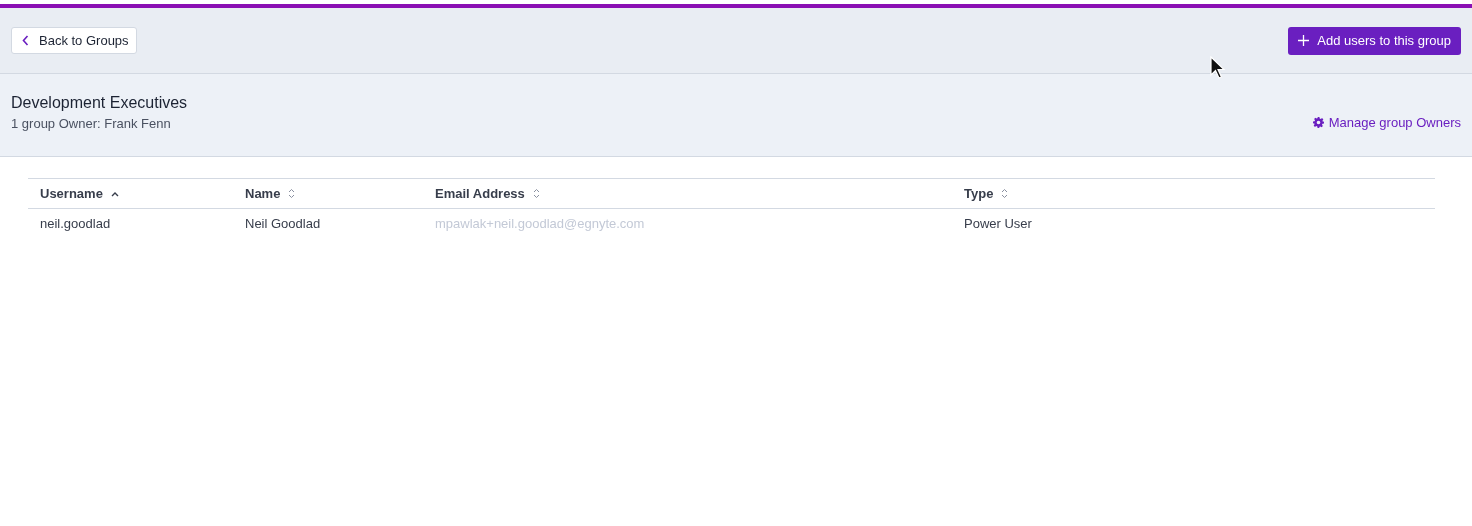  I want to click on back-button: Back to Groups, so click(74, 40).